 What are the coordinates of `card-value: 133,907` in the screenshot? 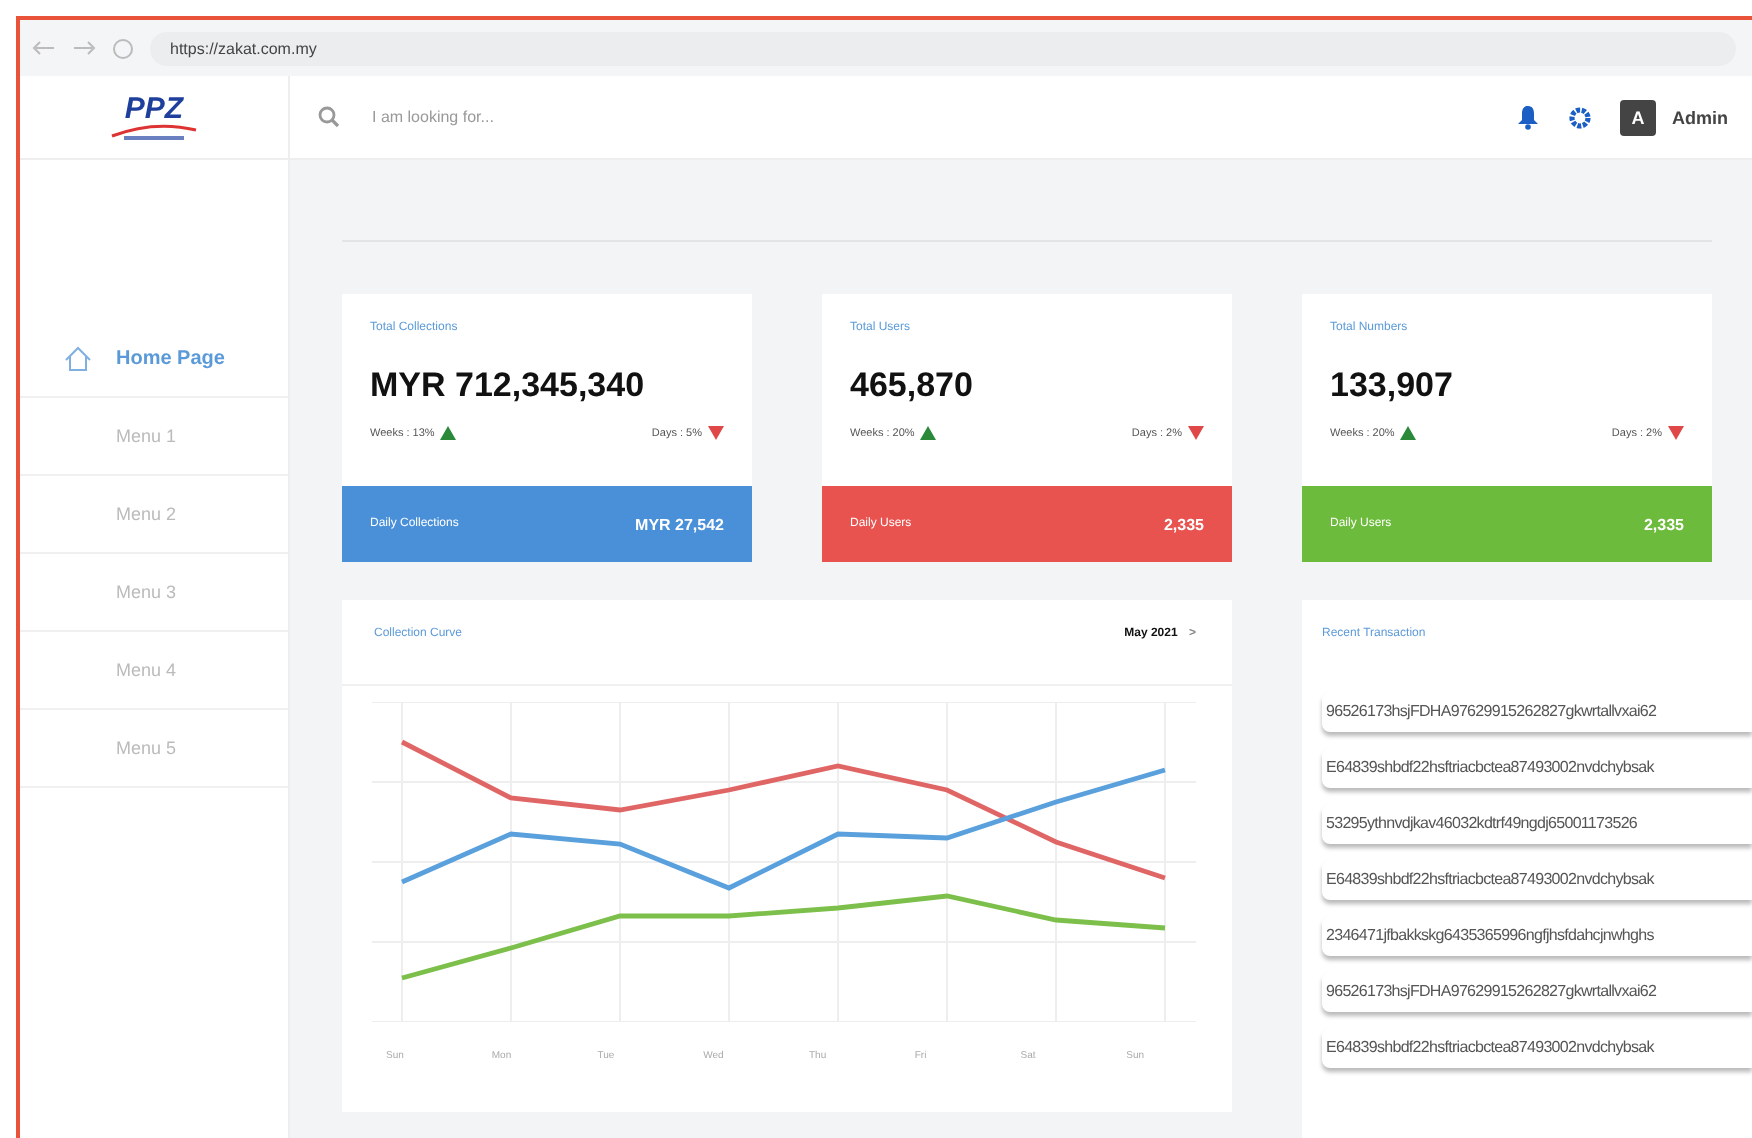 It's located at (1392, 386).